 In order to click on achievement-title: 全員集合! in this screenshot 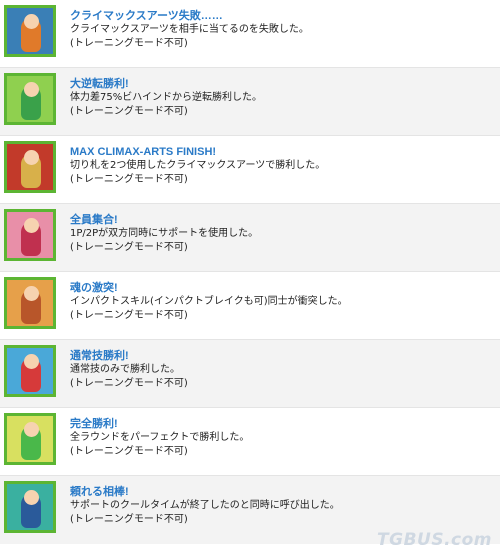, I will do `click(282, 220)`.